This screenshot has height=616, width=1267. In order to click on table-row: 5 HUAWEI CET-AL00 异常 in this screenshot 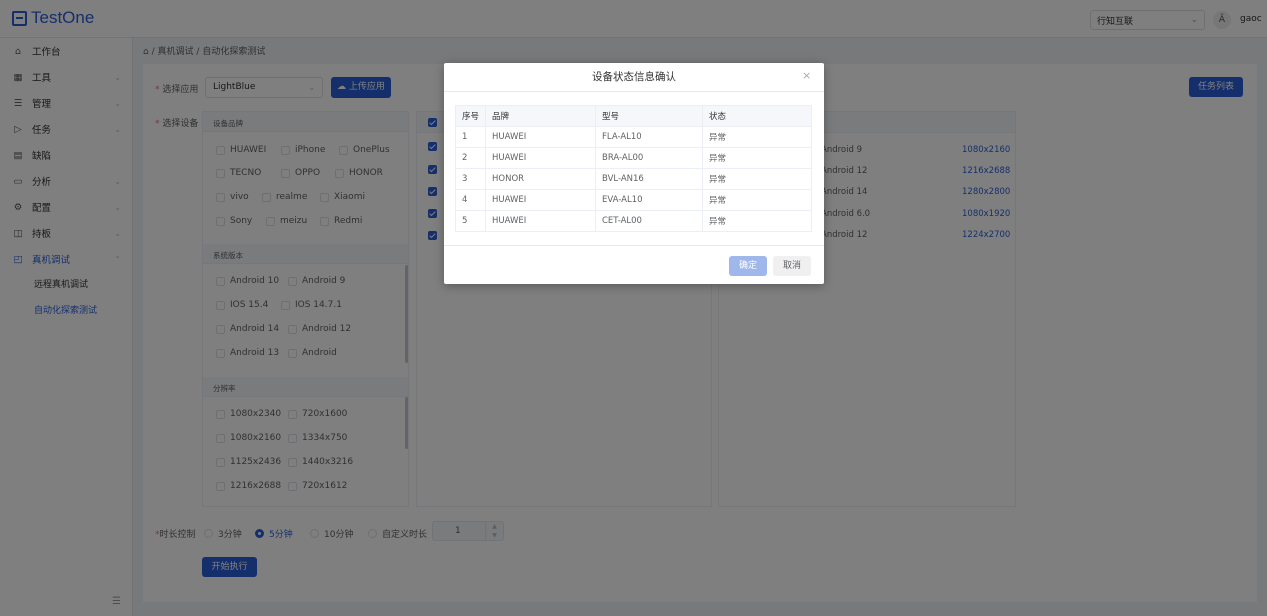, I will do `click(633, 221)`.